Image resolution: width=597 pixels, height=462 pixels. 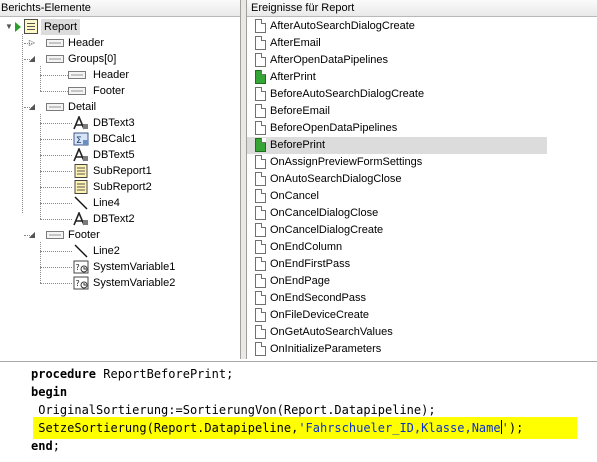 What do you see at coordinates (120, 107) in the screenshot?
I see `tree-node-detail: ◢ Detail` at bounding box center [120, 107].